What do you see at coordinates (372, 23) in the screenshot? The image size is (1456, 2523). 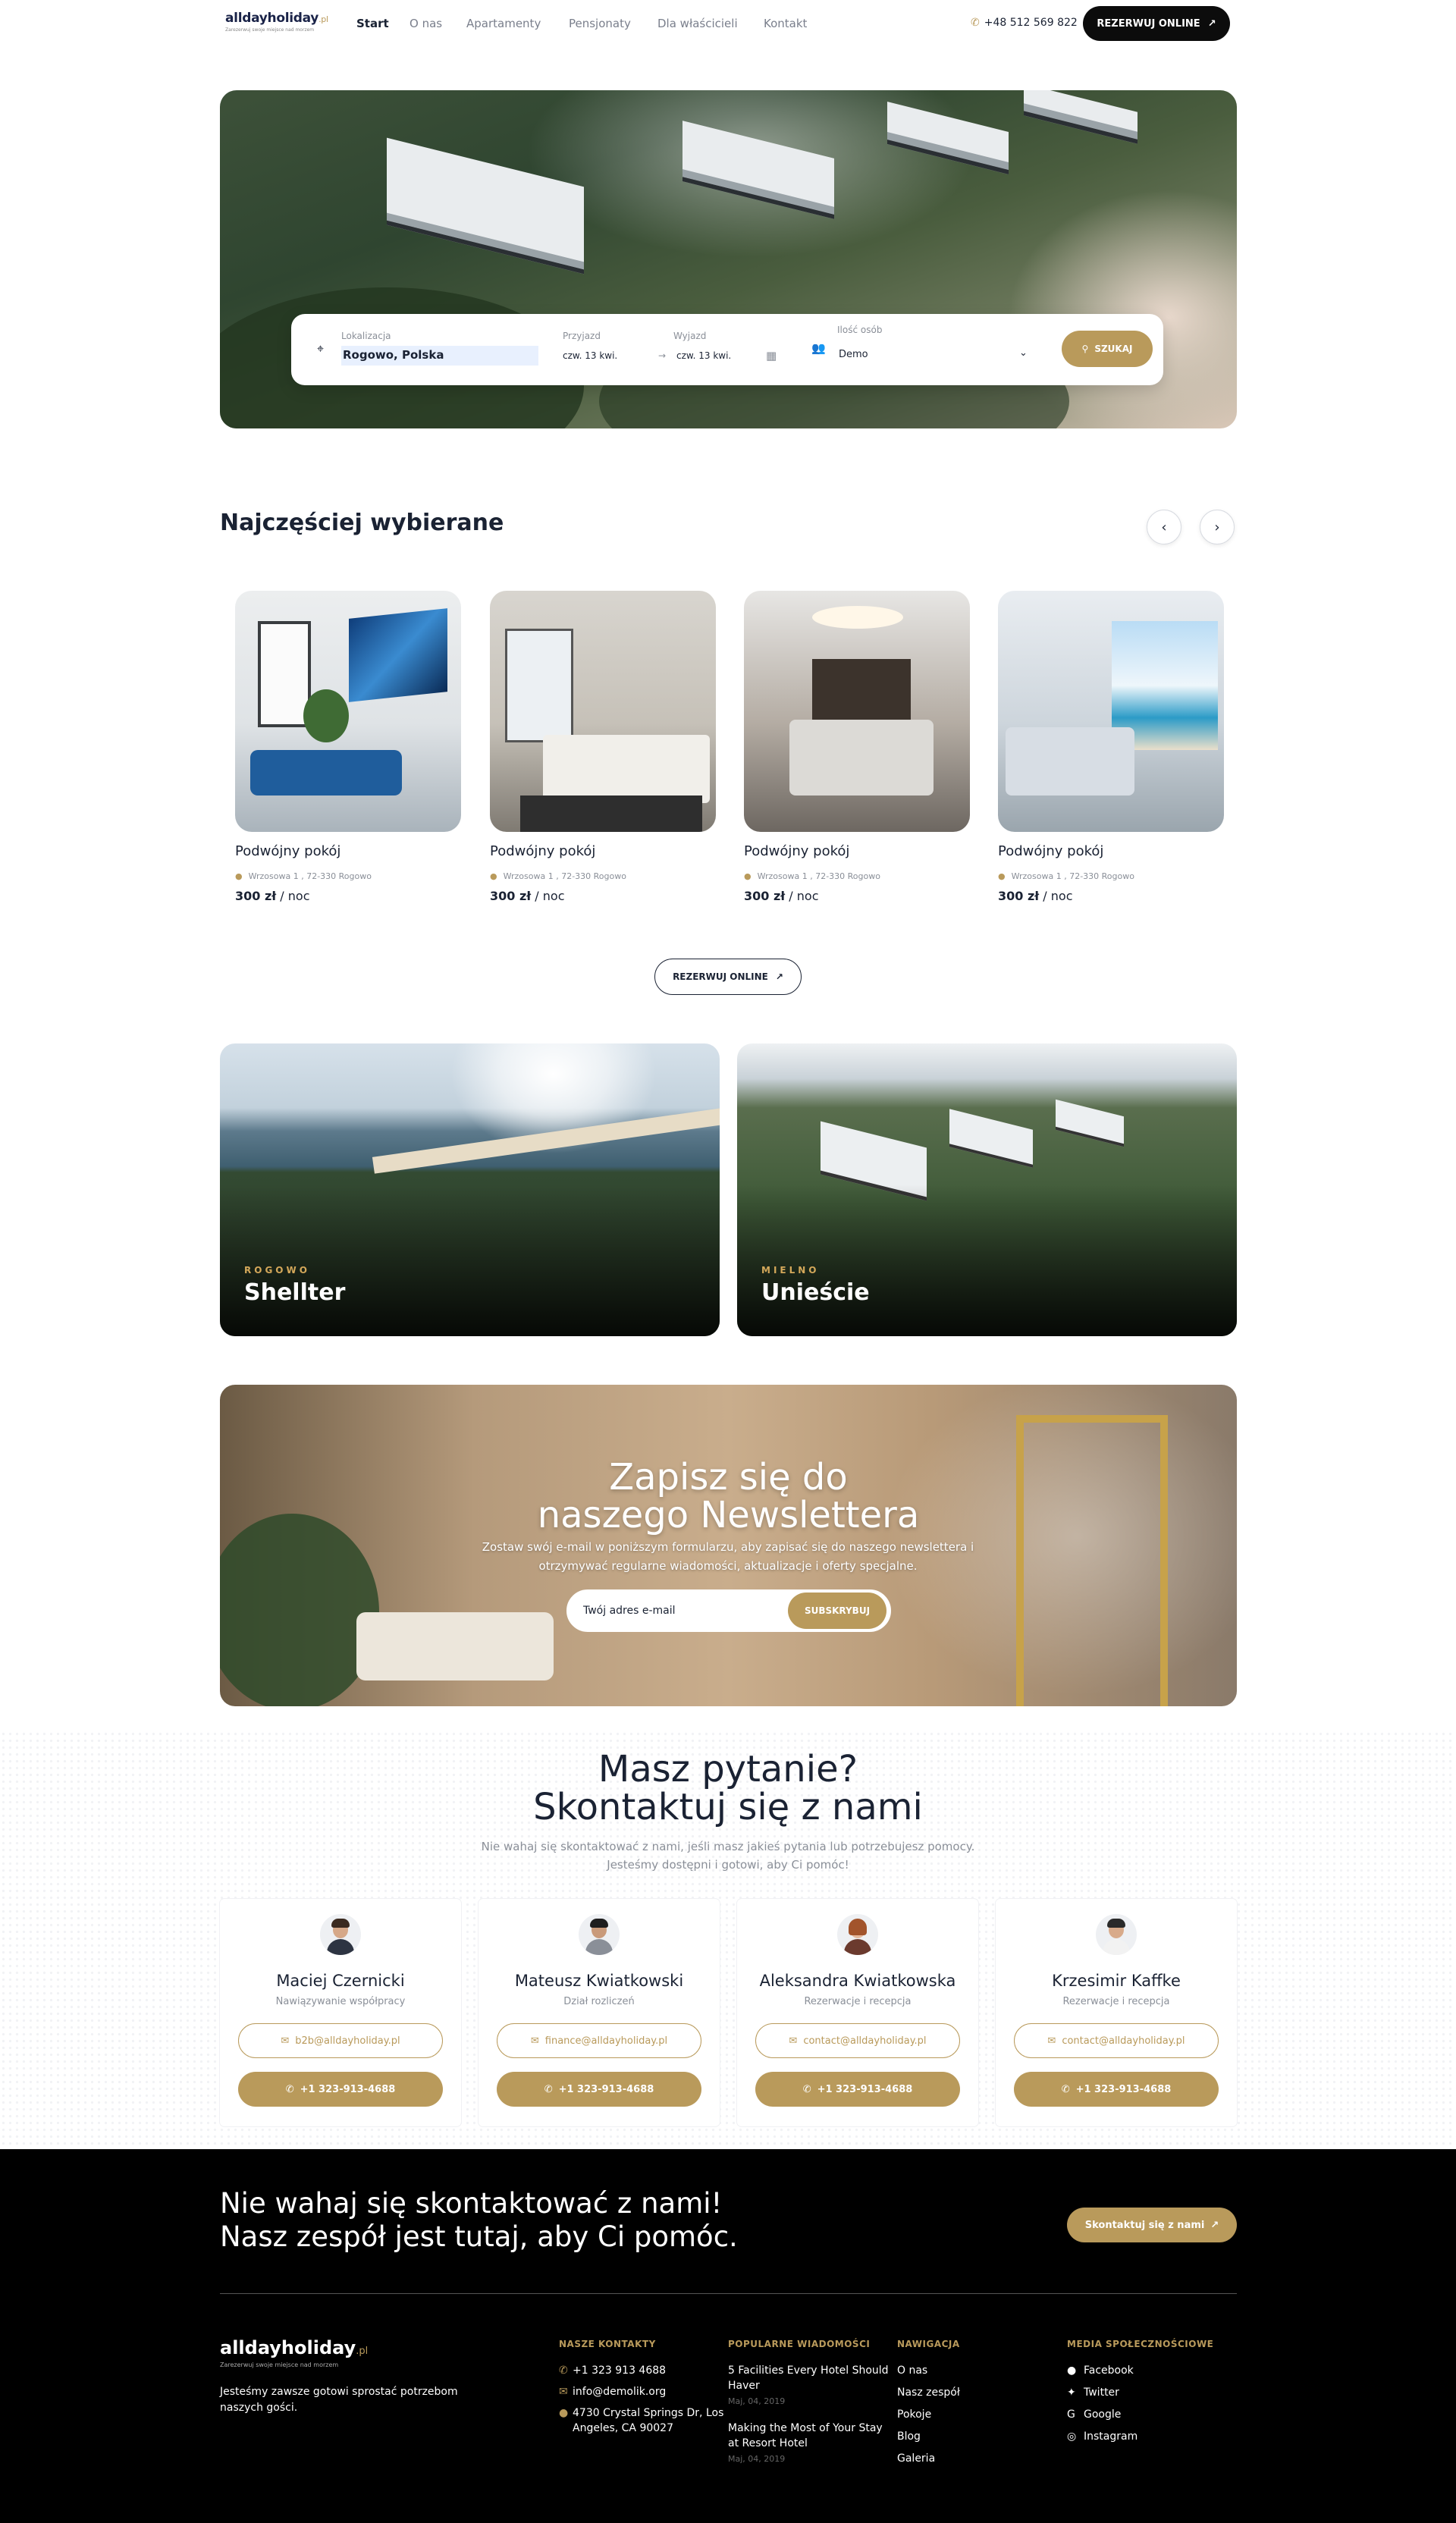 I see `nav-start: Start` at bounding box center [372, 23].